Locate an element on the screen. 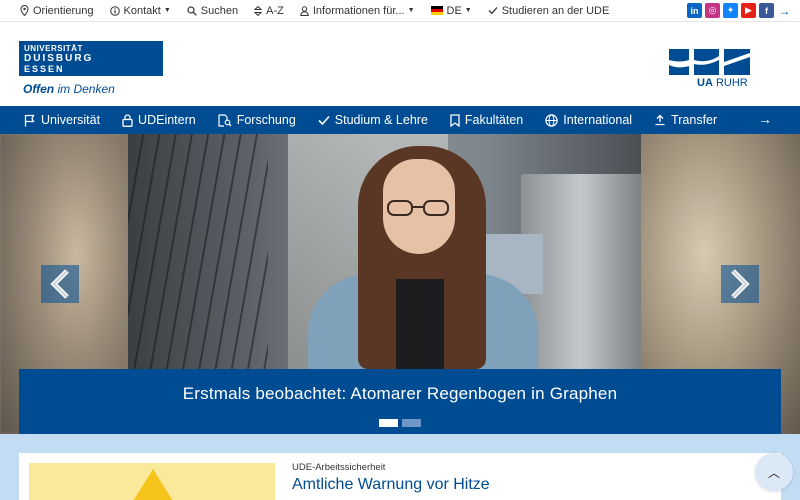 The height and width of the screenshot is (500, 800). nav-item-studium-lehre: Studium & Lehre is located at coordinates (373, 120).